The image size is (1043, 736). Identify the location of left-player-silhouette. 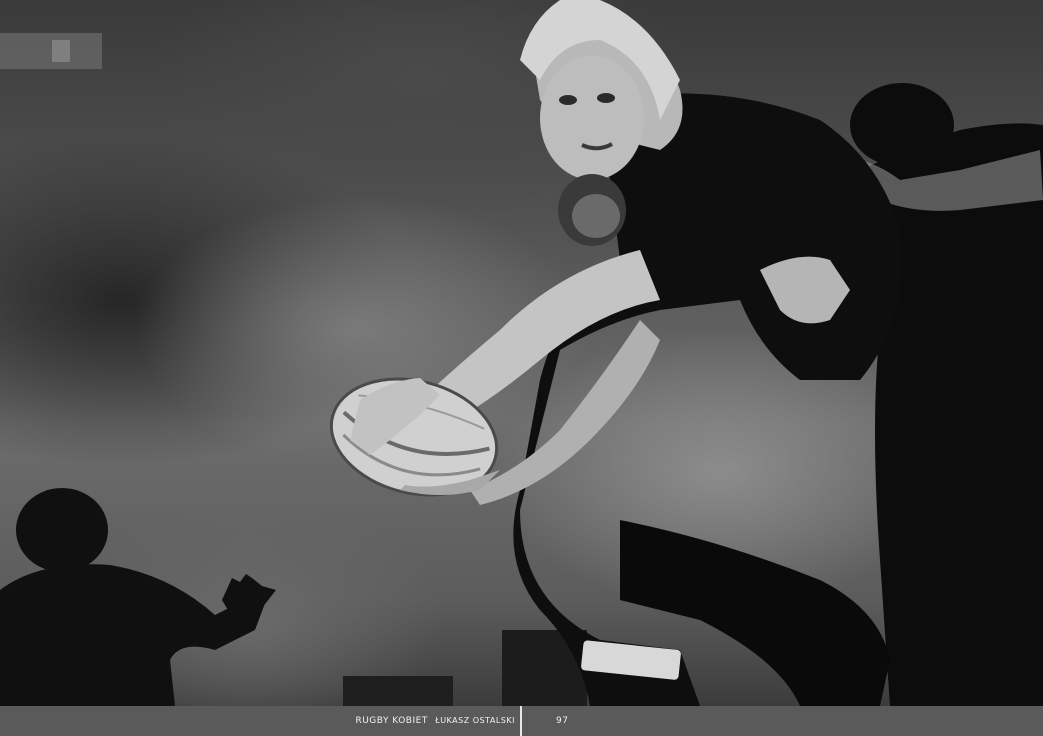
(138, 597).